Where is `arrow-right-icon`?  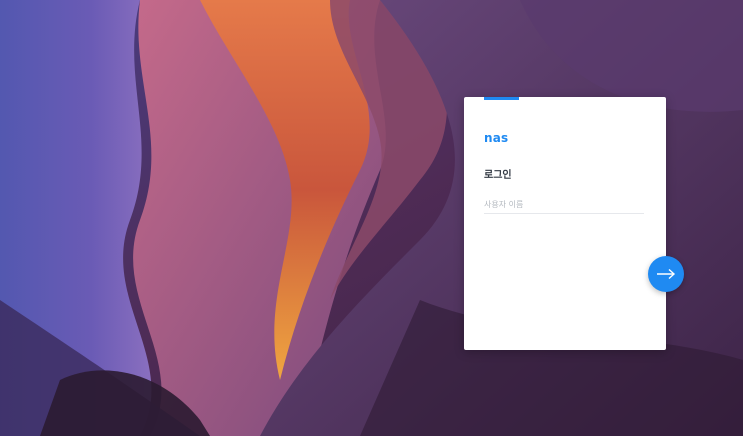
arrow-right-icon is located at coordinates (666, 274).